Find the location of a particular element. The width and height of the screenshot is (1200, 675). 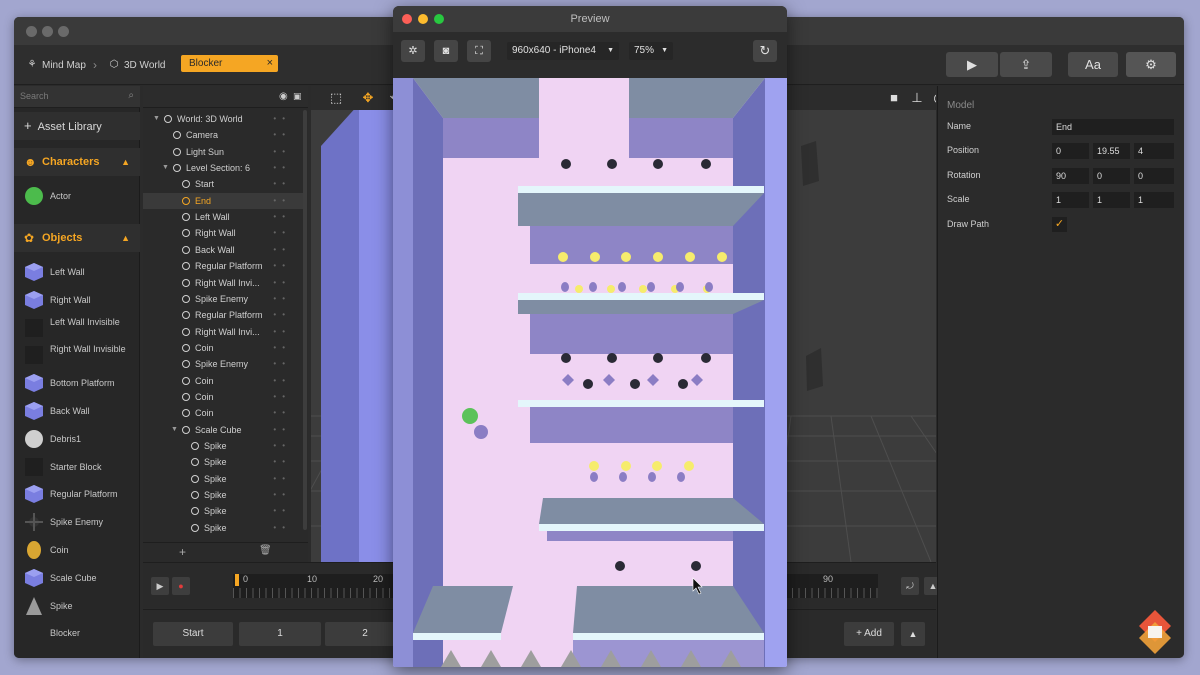

rotation-y-field: 0 is located at coordinates (1111, 176).